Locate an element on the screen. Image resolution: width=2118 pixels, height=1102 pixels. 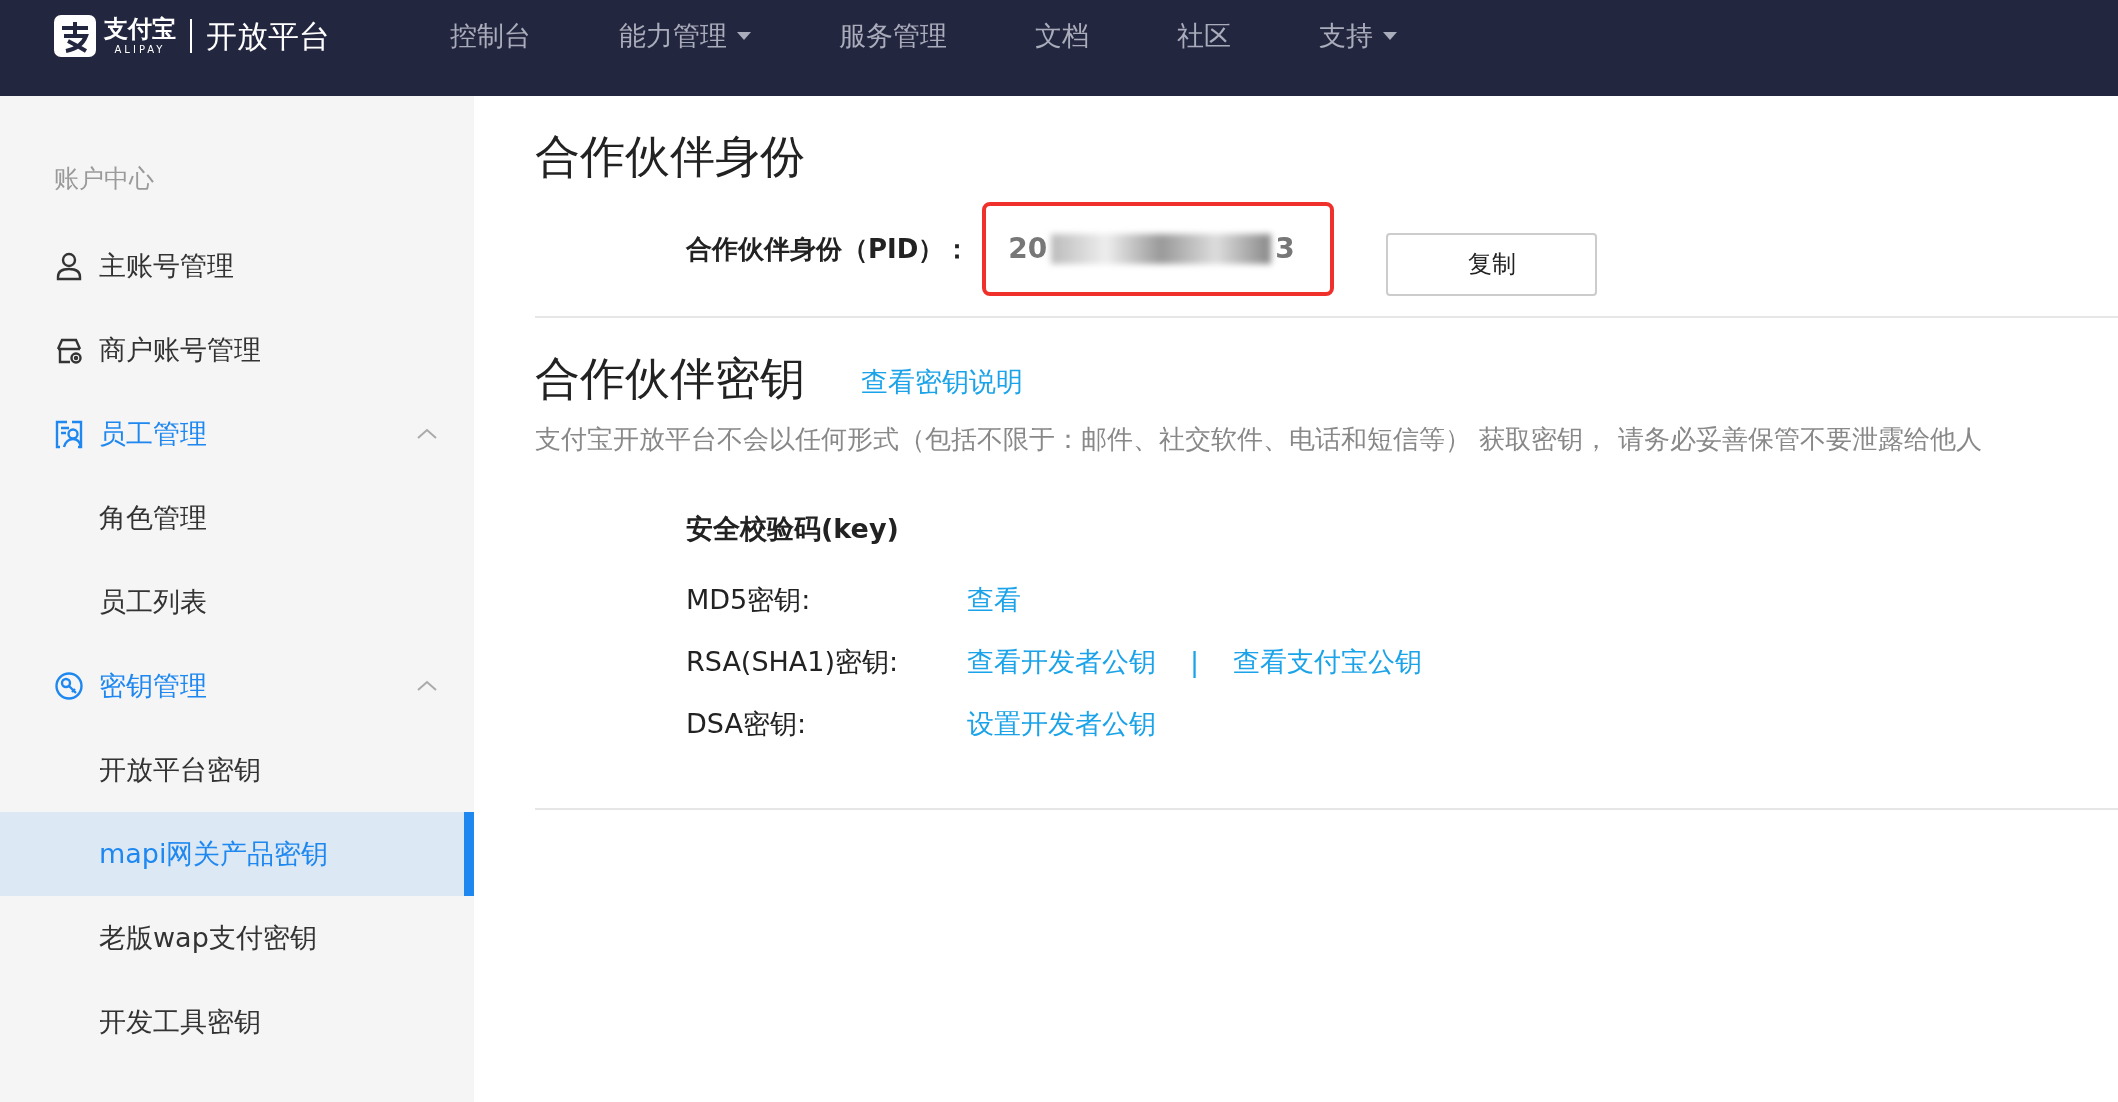
pid-value: 20 is located at coordinates (1028, 249).